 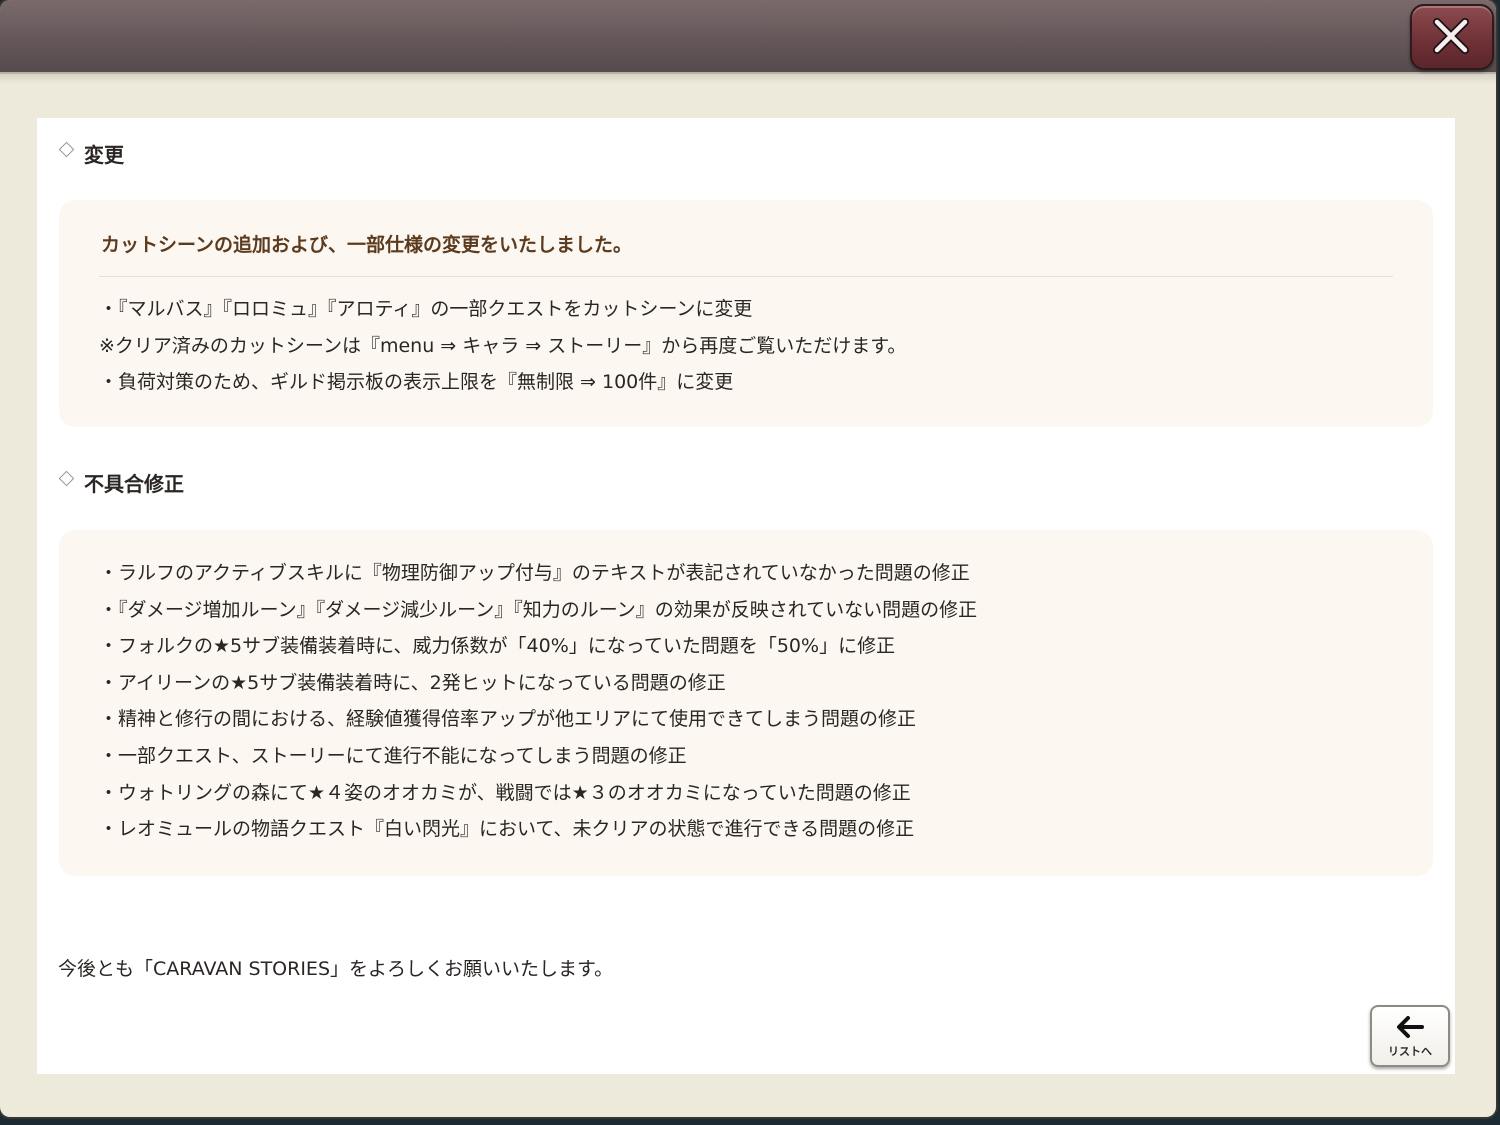 What do you see at coordinates (104, 154) in the screenshot?
I see `section-heading-label: 変更` at bounding box center [104, 154].